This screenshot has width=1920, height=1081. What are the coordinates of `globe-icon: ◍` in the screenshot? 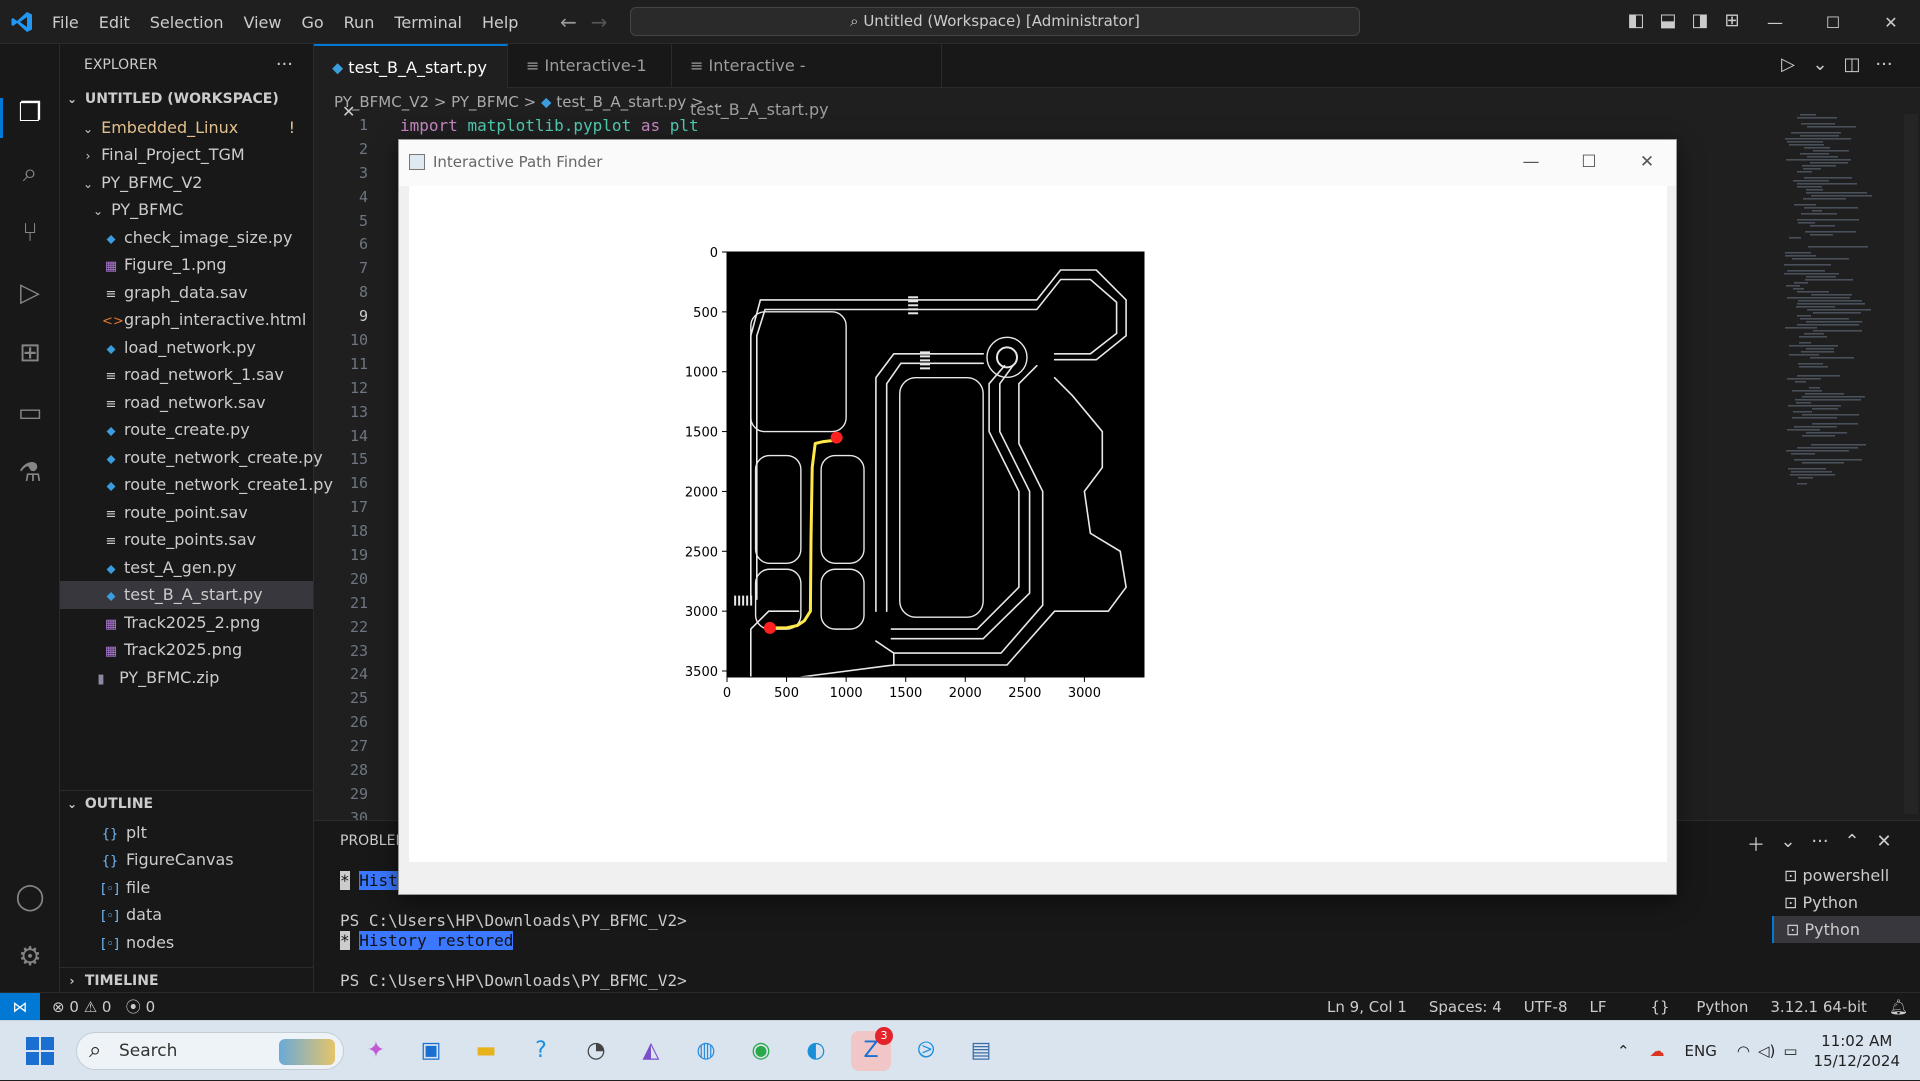 It's located at (706, 1051).